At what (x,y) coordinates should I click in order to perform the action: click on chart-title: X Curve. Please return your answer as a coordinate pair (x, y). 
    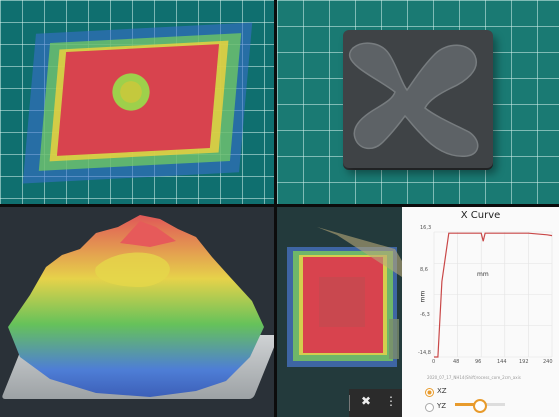
    Looking at the image, I should click on (480, 215).